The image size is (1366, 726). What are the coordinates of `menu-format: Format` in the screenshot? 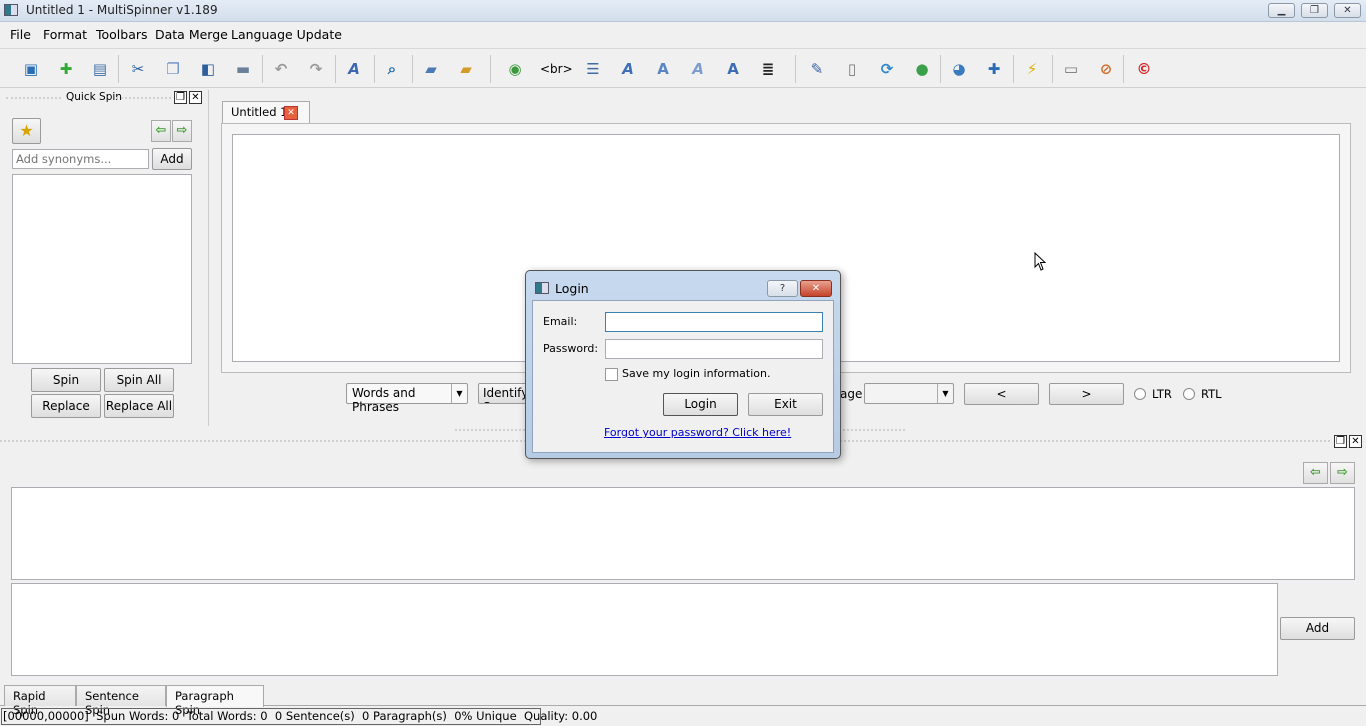 It's located at (65, 34).